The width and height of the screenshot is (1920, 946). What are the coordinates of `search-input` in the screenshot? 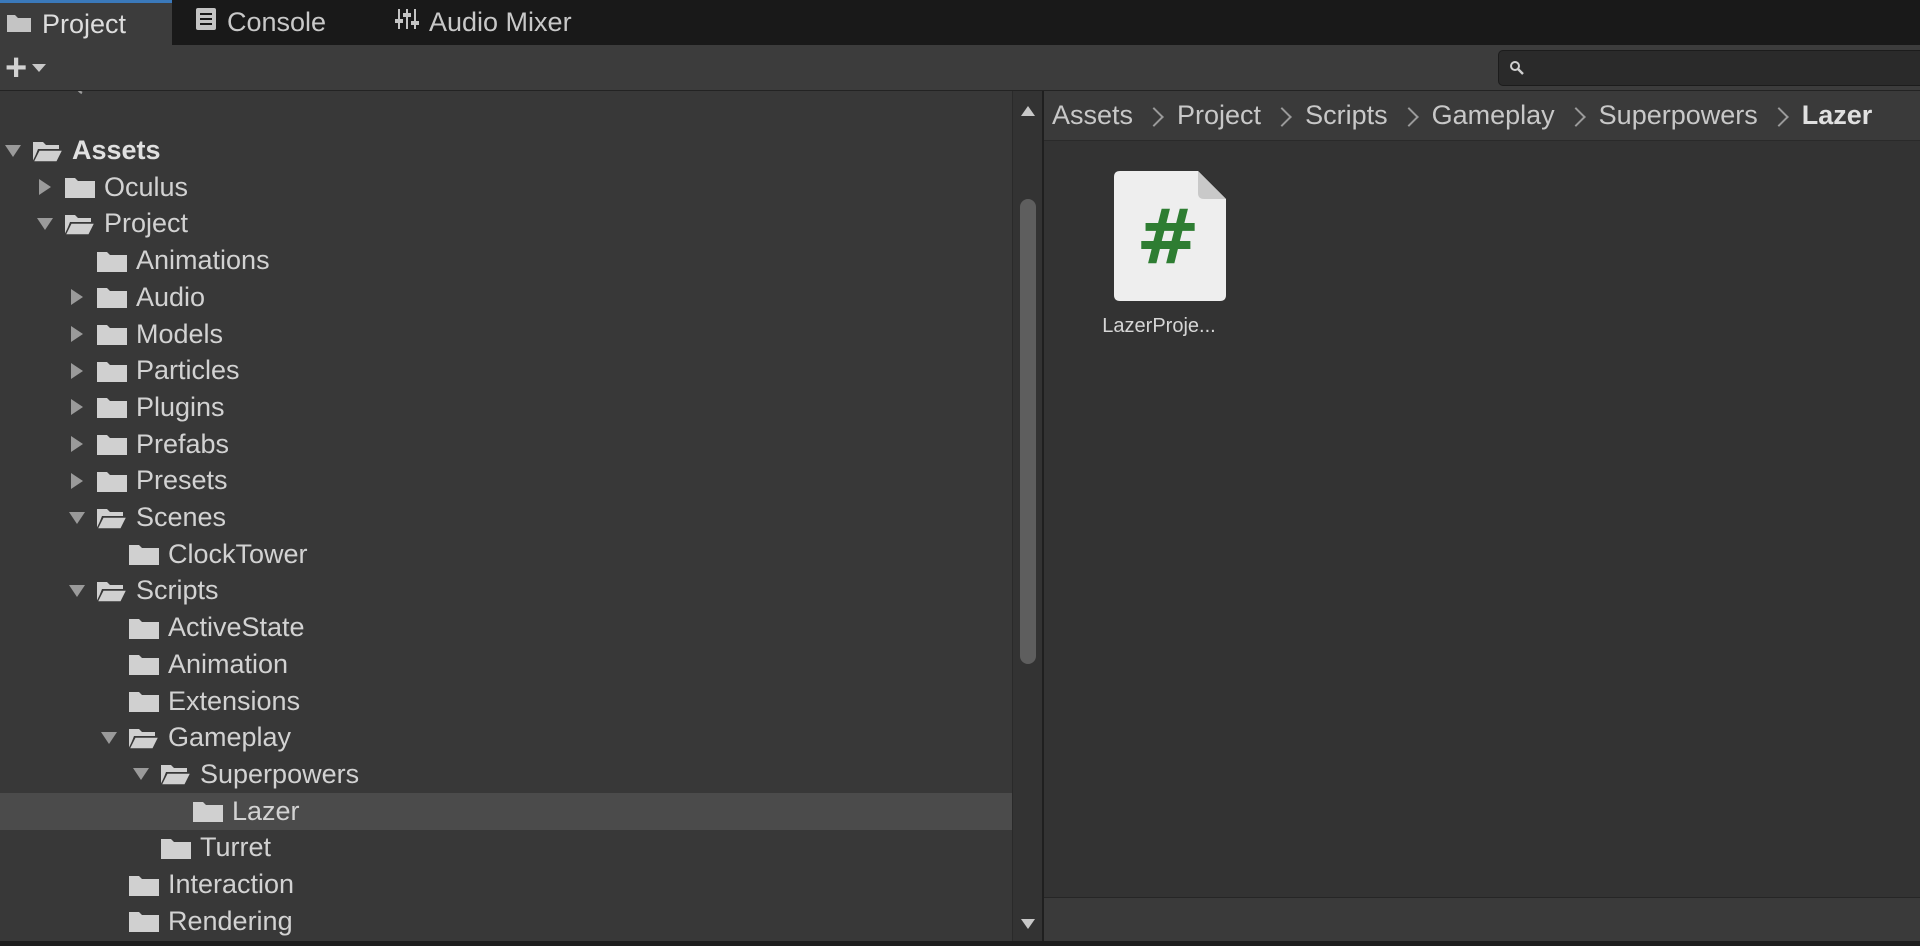 It's located at (1723, 68).